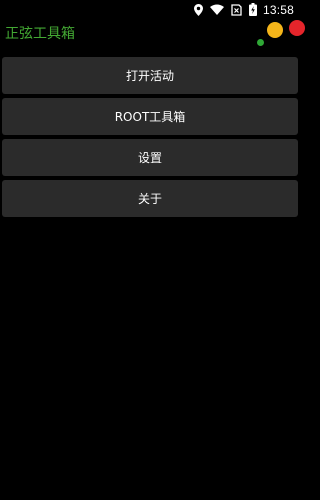  What do you see at coordinates (297, 28) in the screenshot?
I see `decoration-dot-red` at bounding box center [297, 28].